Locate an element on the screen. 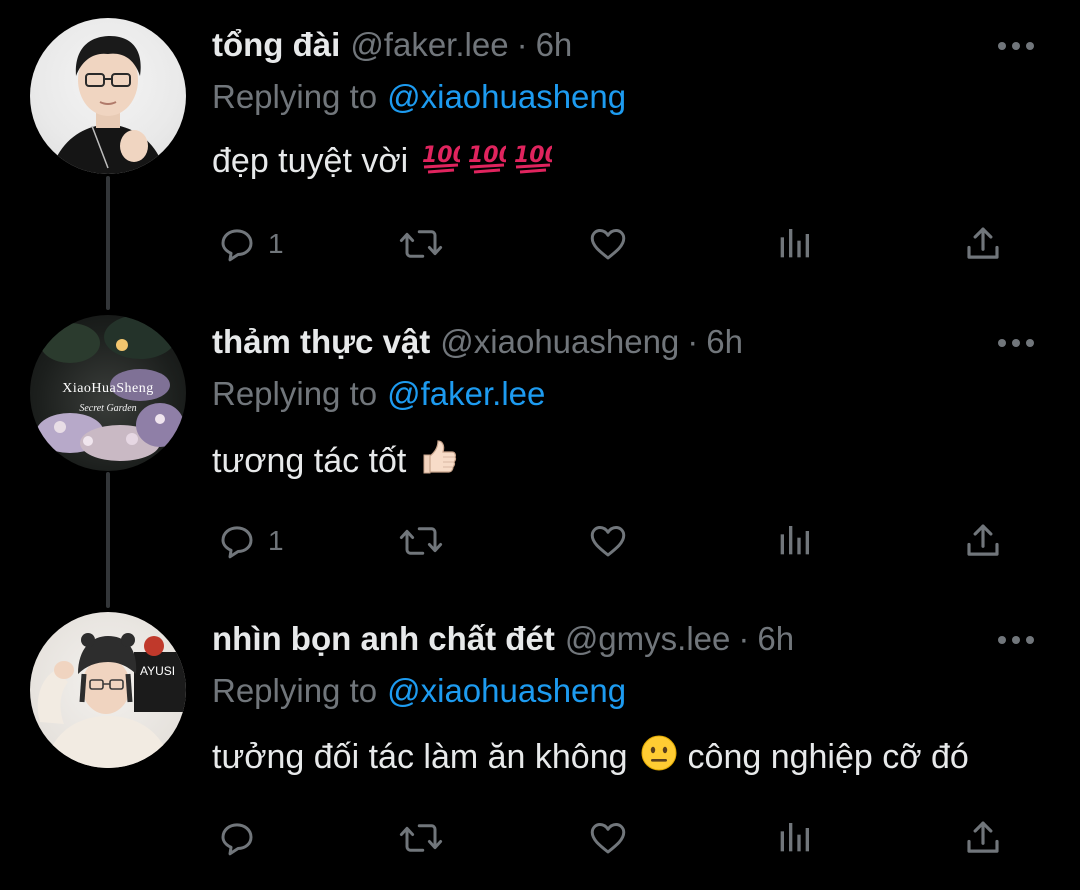  neutral-face-emoji is located at coordinates (659, 757).